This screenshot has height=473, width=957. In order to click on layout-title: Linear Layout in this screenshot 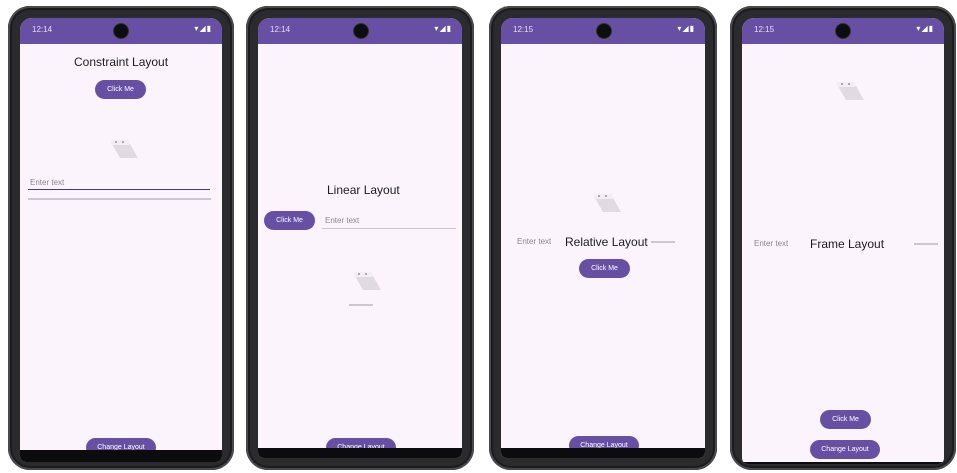, I will do `click(363, 190)`.